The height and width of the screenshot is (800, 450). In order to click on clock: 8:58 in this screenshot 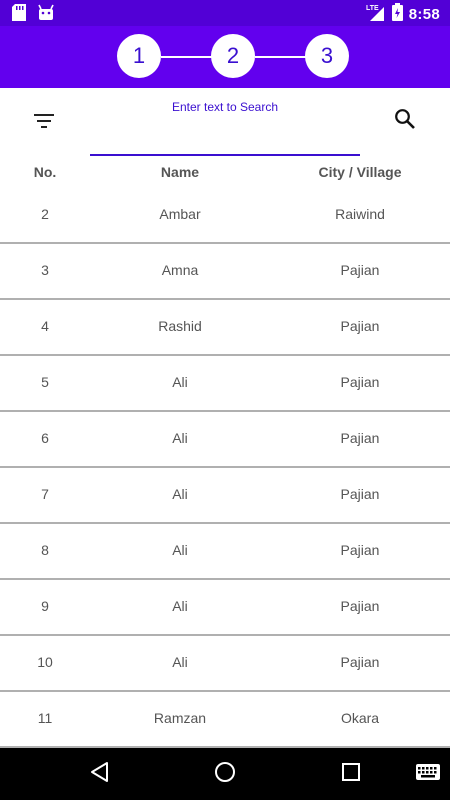, I will do `click(424, 14)`.